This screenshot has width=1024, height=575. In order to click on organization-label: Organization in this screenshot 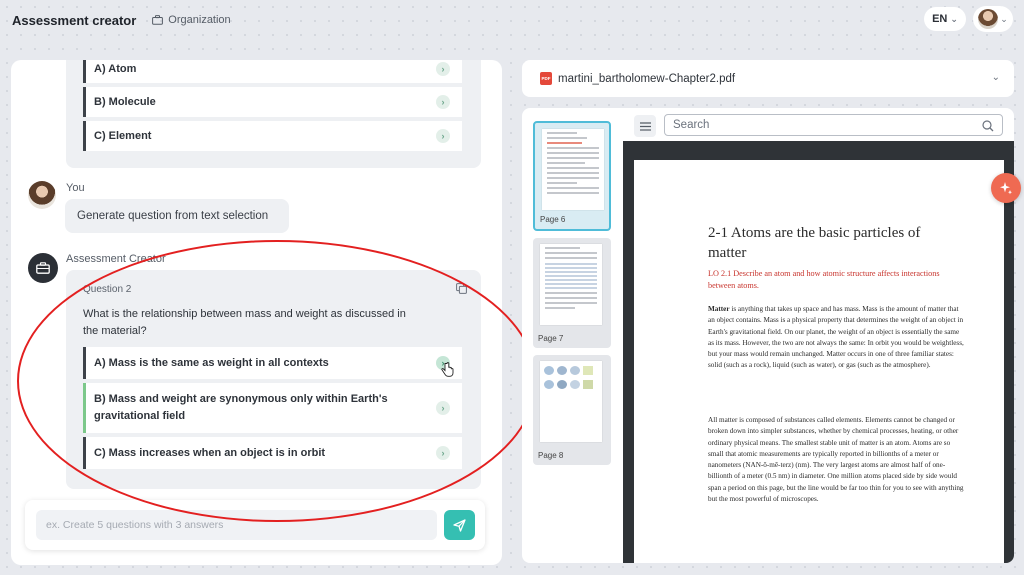, I will do `click(199, 20)`.